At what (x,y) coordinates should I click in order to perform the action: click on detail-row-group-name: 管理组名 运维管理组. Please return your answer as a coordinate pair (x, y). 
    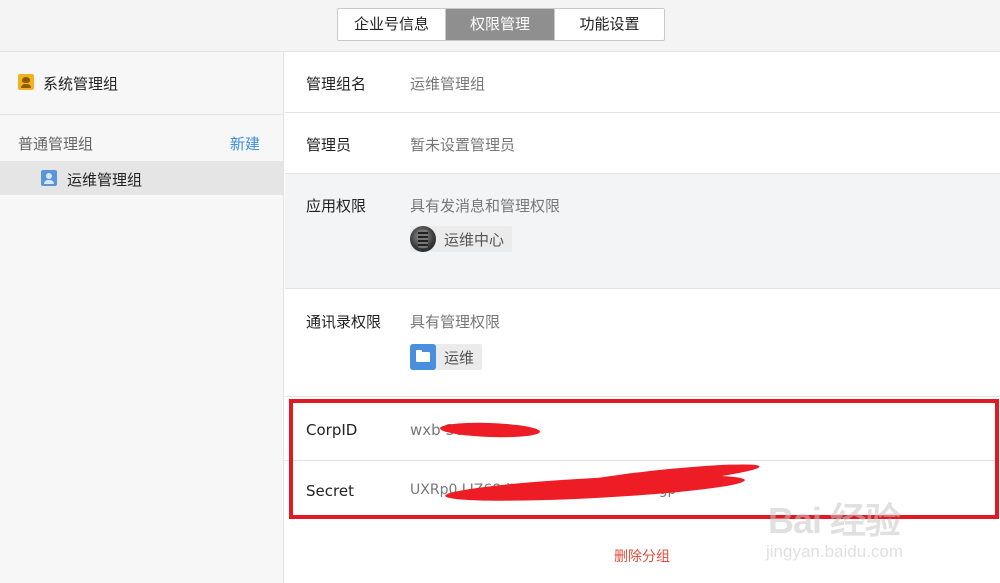
    Looking at the image, I should click on (642, 82).